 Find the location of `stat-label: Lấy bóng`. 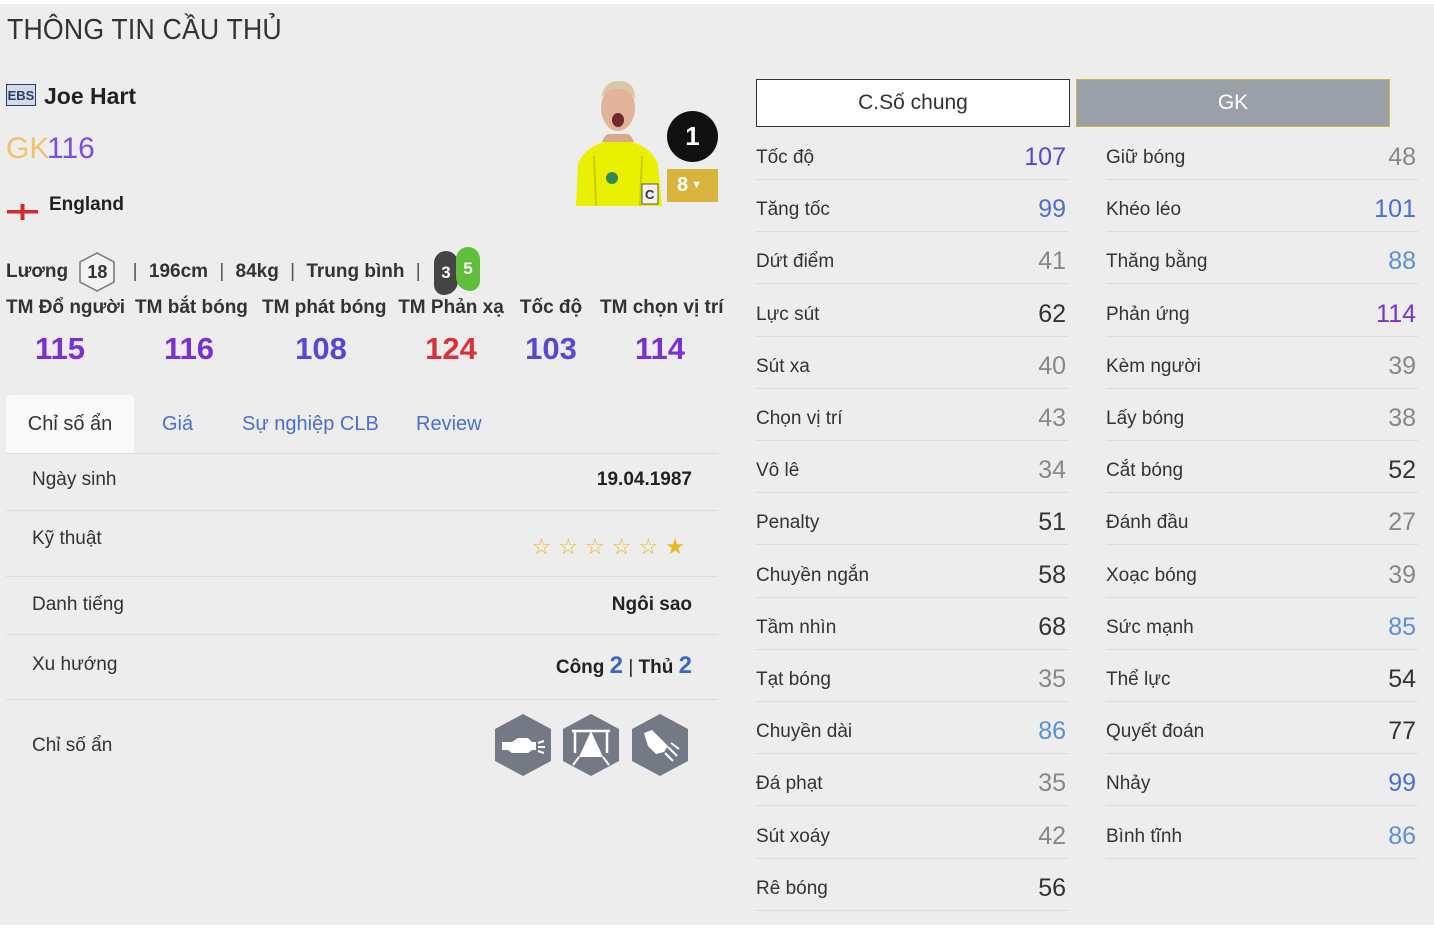

stat-label: Lấy bóng is located at coordinates (1145, 418).